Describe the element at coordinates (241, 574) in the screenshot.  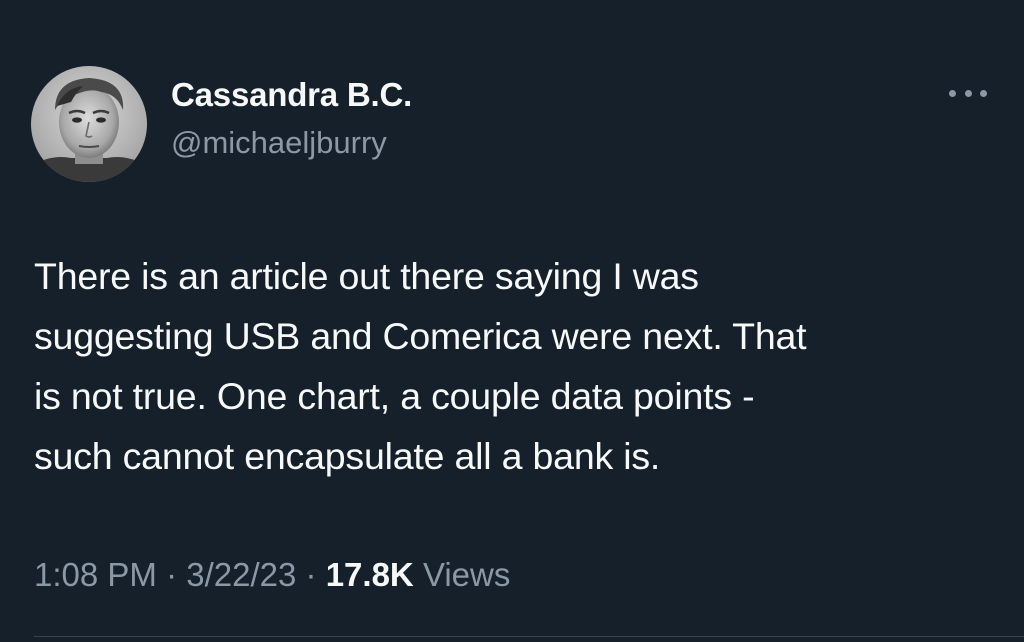
I see `tweet-date: 3/22/23` at that location.